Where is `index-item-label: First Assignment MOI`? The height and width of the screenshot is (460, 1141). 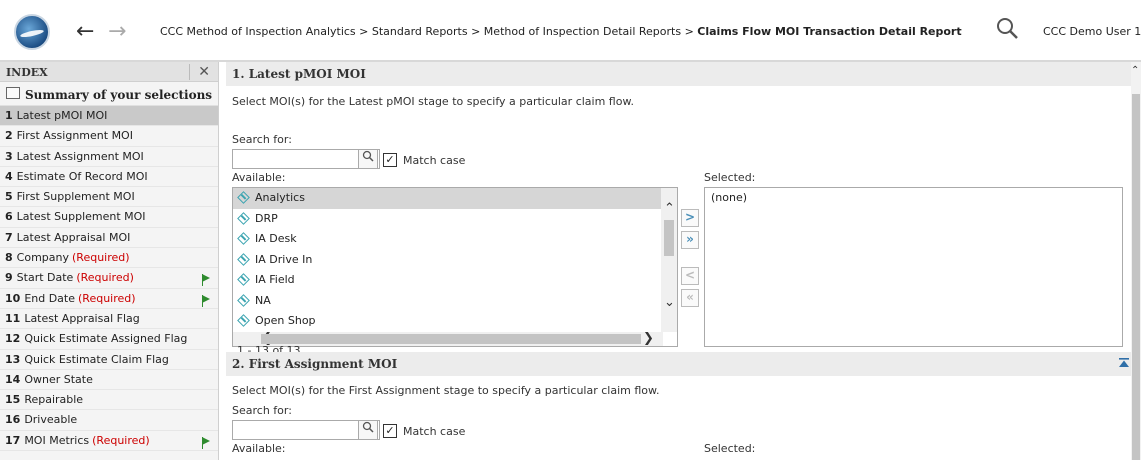
index-item-label: First Assignment MOI is located at coordinates (74, 136).